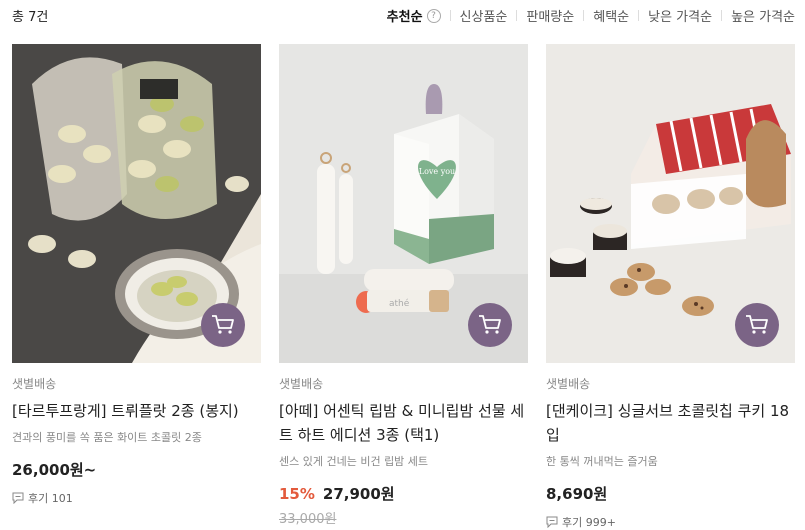  Describe the element at coordinates (550, 15) in the screenshot. I see `sort-best-selling: 판매량순` at that location.